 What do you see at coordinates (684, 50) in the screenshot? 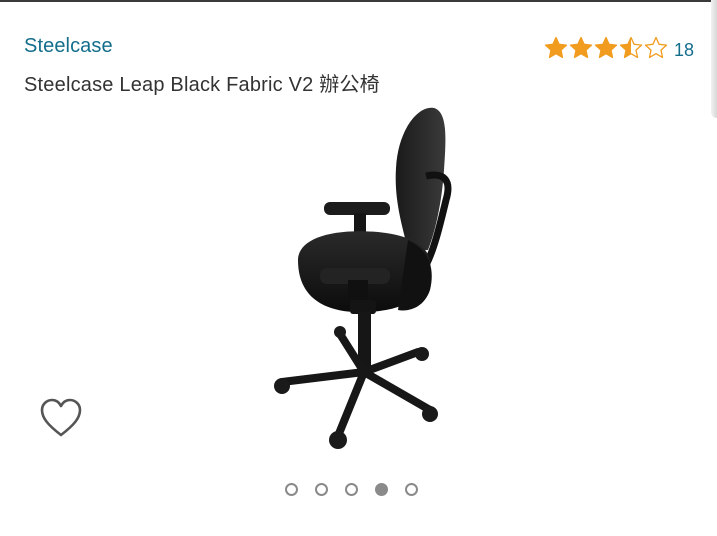
I see `review-count-link: 18` at bounding box center [684, 50].